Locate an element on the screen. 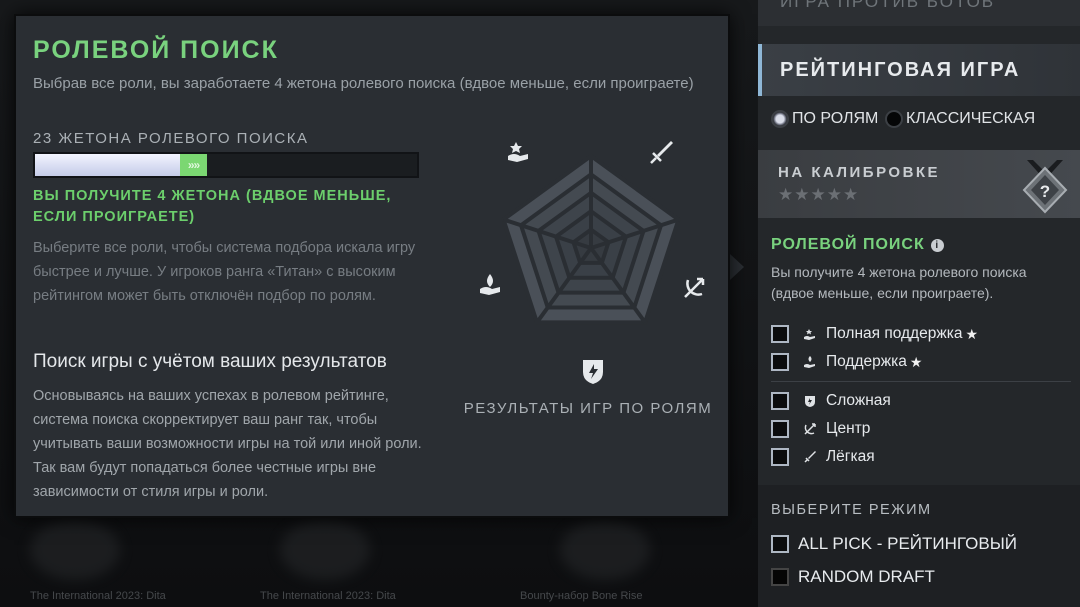 This screenshot has height=607, width=1080. role-label: Лёгкая is located at coordinates (850, 456).